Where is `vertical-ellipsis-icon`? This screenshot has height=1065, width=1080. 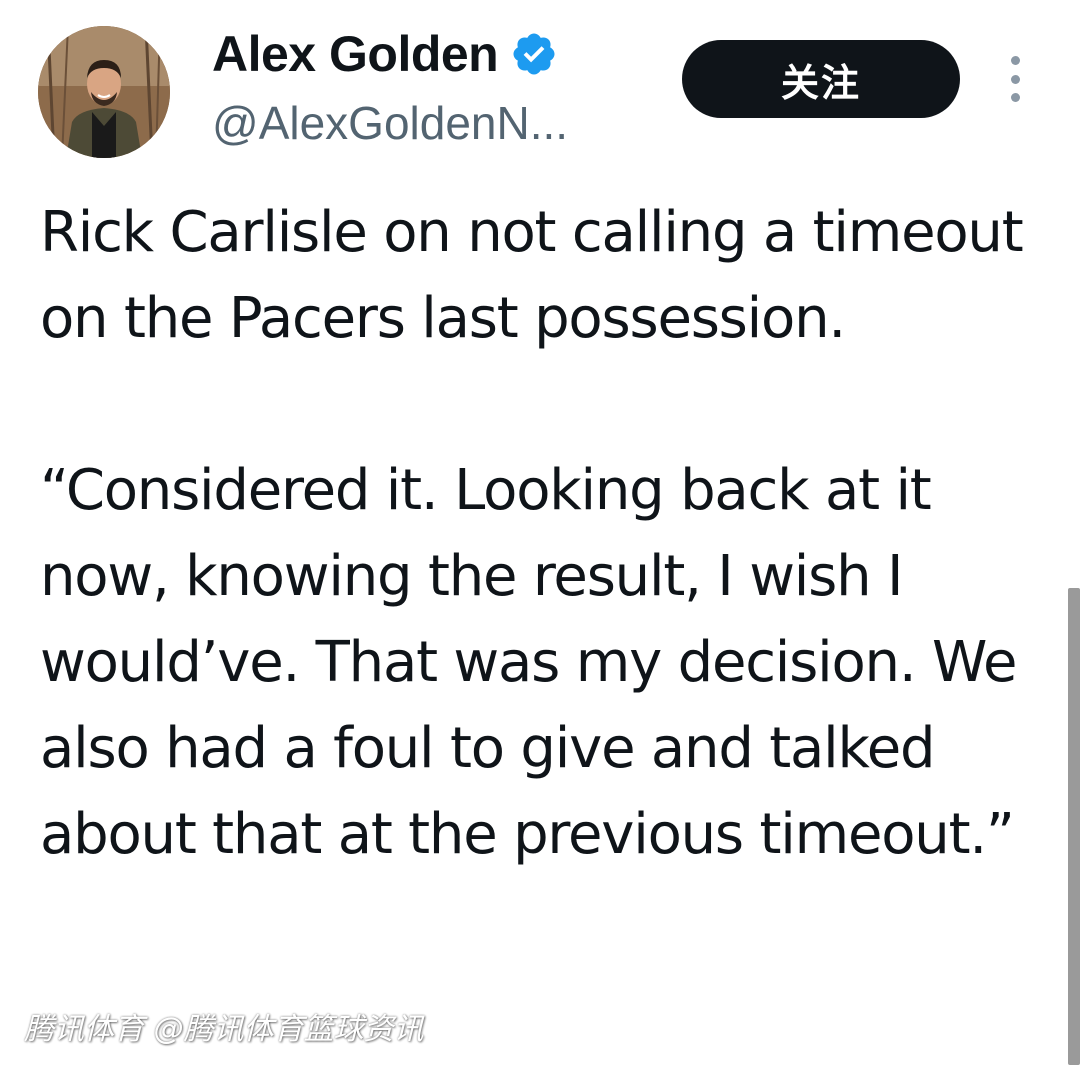
vertical-ellipsis-icon is located at coordinates (1015, 79).